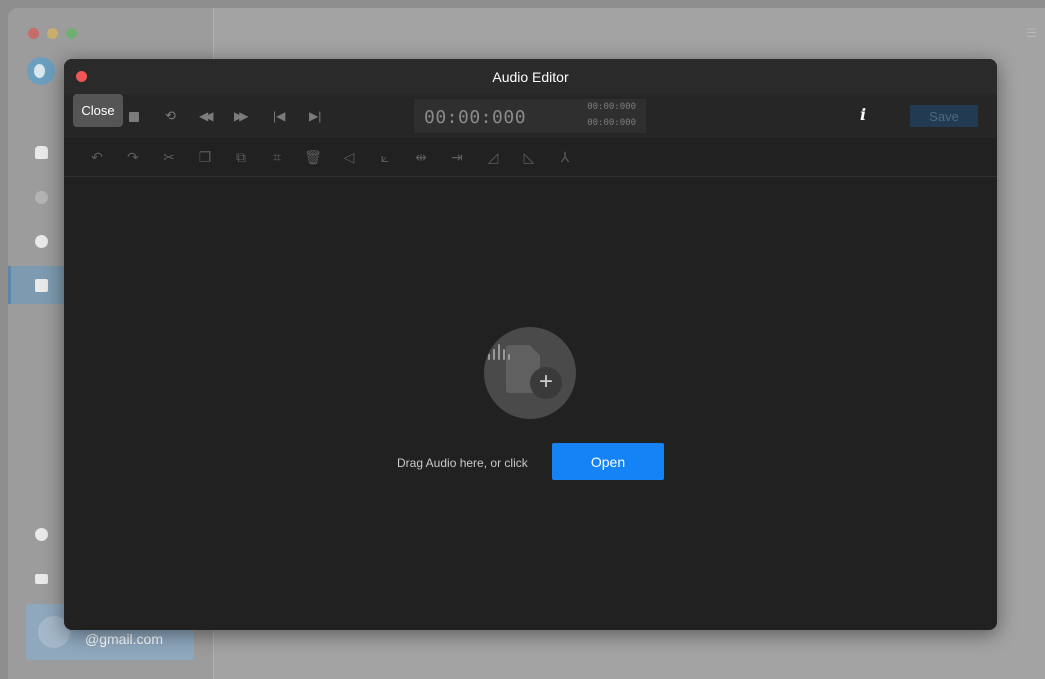 The image size is (1045, 679). What do you see at coordinates (41, 197) in the screenshot?
I see `nav-item-icon` at bounding box center [41, 197].